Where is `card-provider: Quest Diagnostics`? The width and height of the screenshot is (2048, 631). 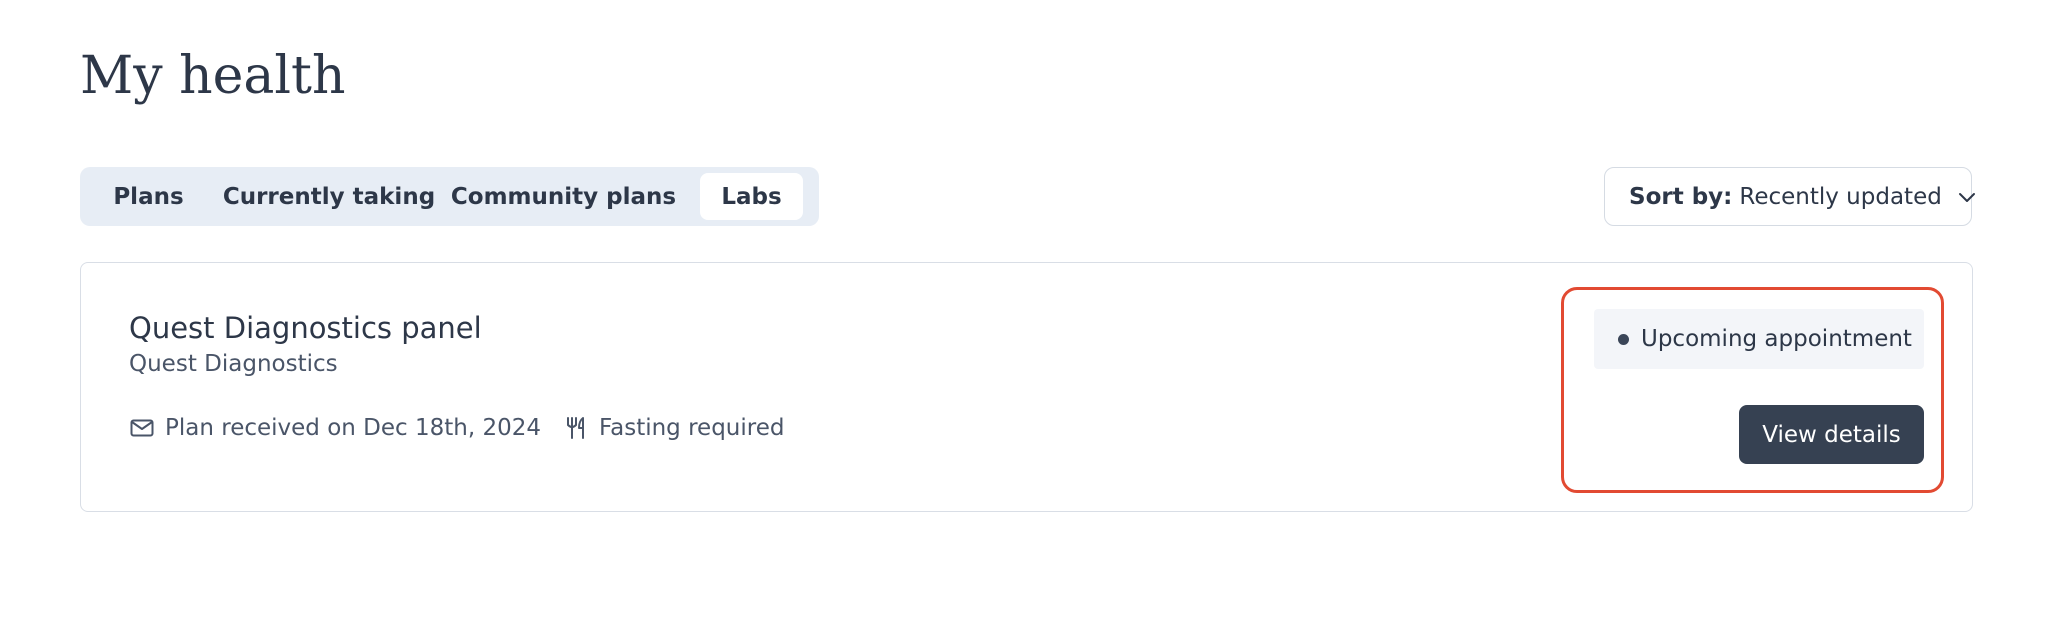
card-provider: Quest Diagnostics is located at coordinates (233, 364).